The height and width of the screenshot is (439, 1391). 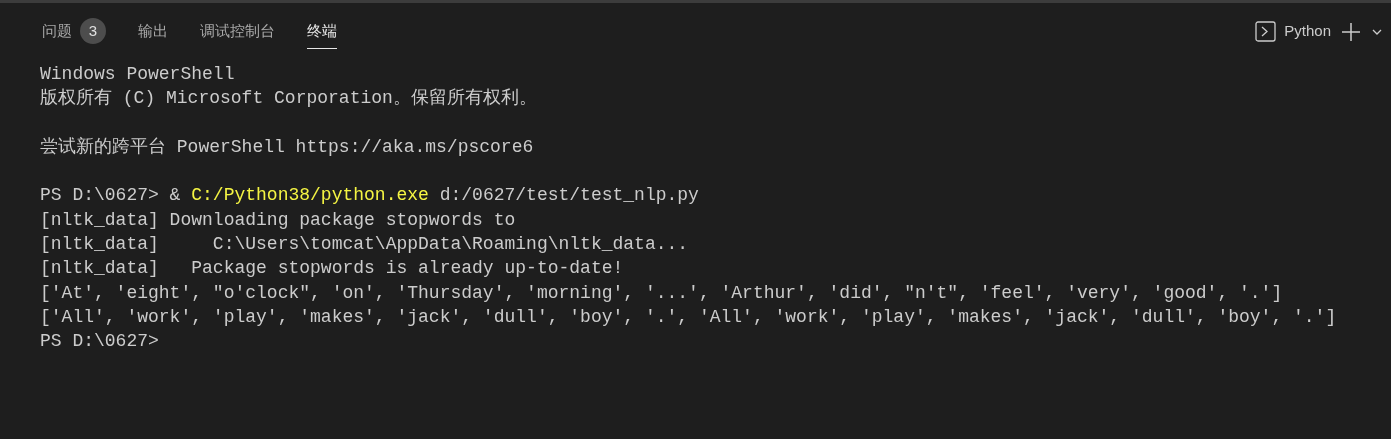 I want to click on terminal-line: [nltk_data] Package stopwords is already up-to-date!, so click(x=332, y=269).